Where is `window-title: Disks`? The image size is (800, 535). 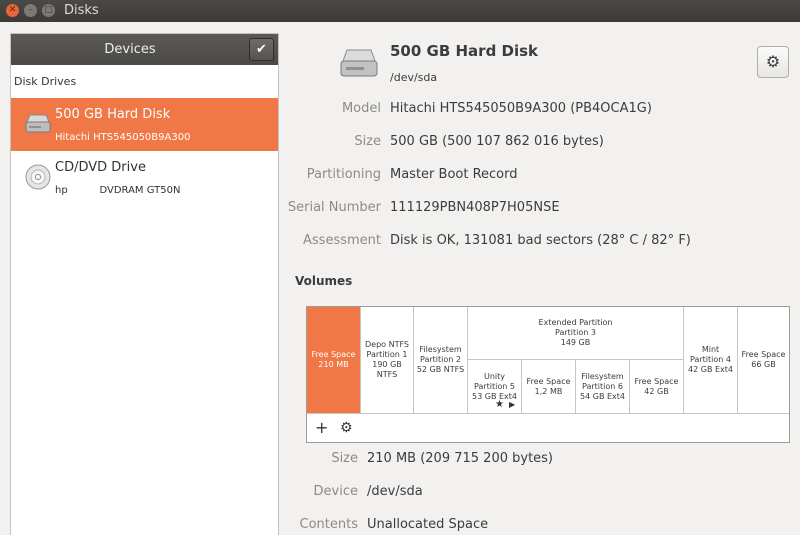
window-title: Disks is located at coordinates (81, 10).